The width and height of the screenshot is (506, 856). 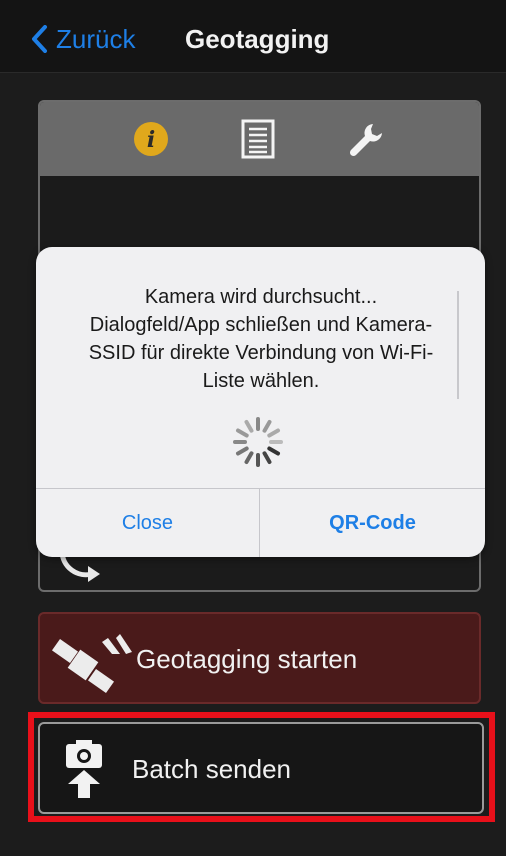 I want to click on page-title: Geotagging, so click(x=257, y=39).